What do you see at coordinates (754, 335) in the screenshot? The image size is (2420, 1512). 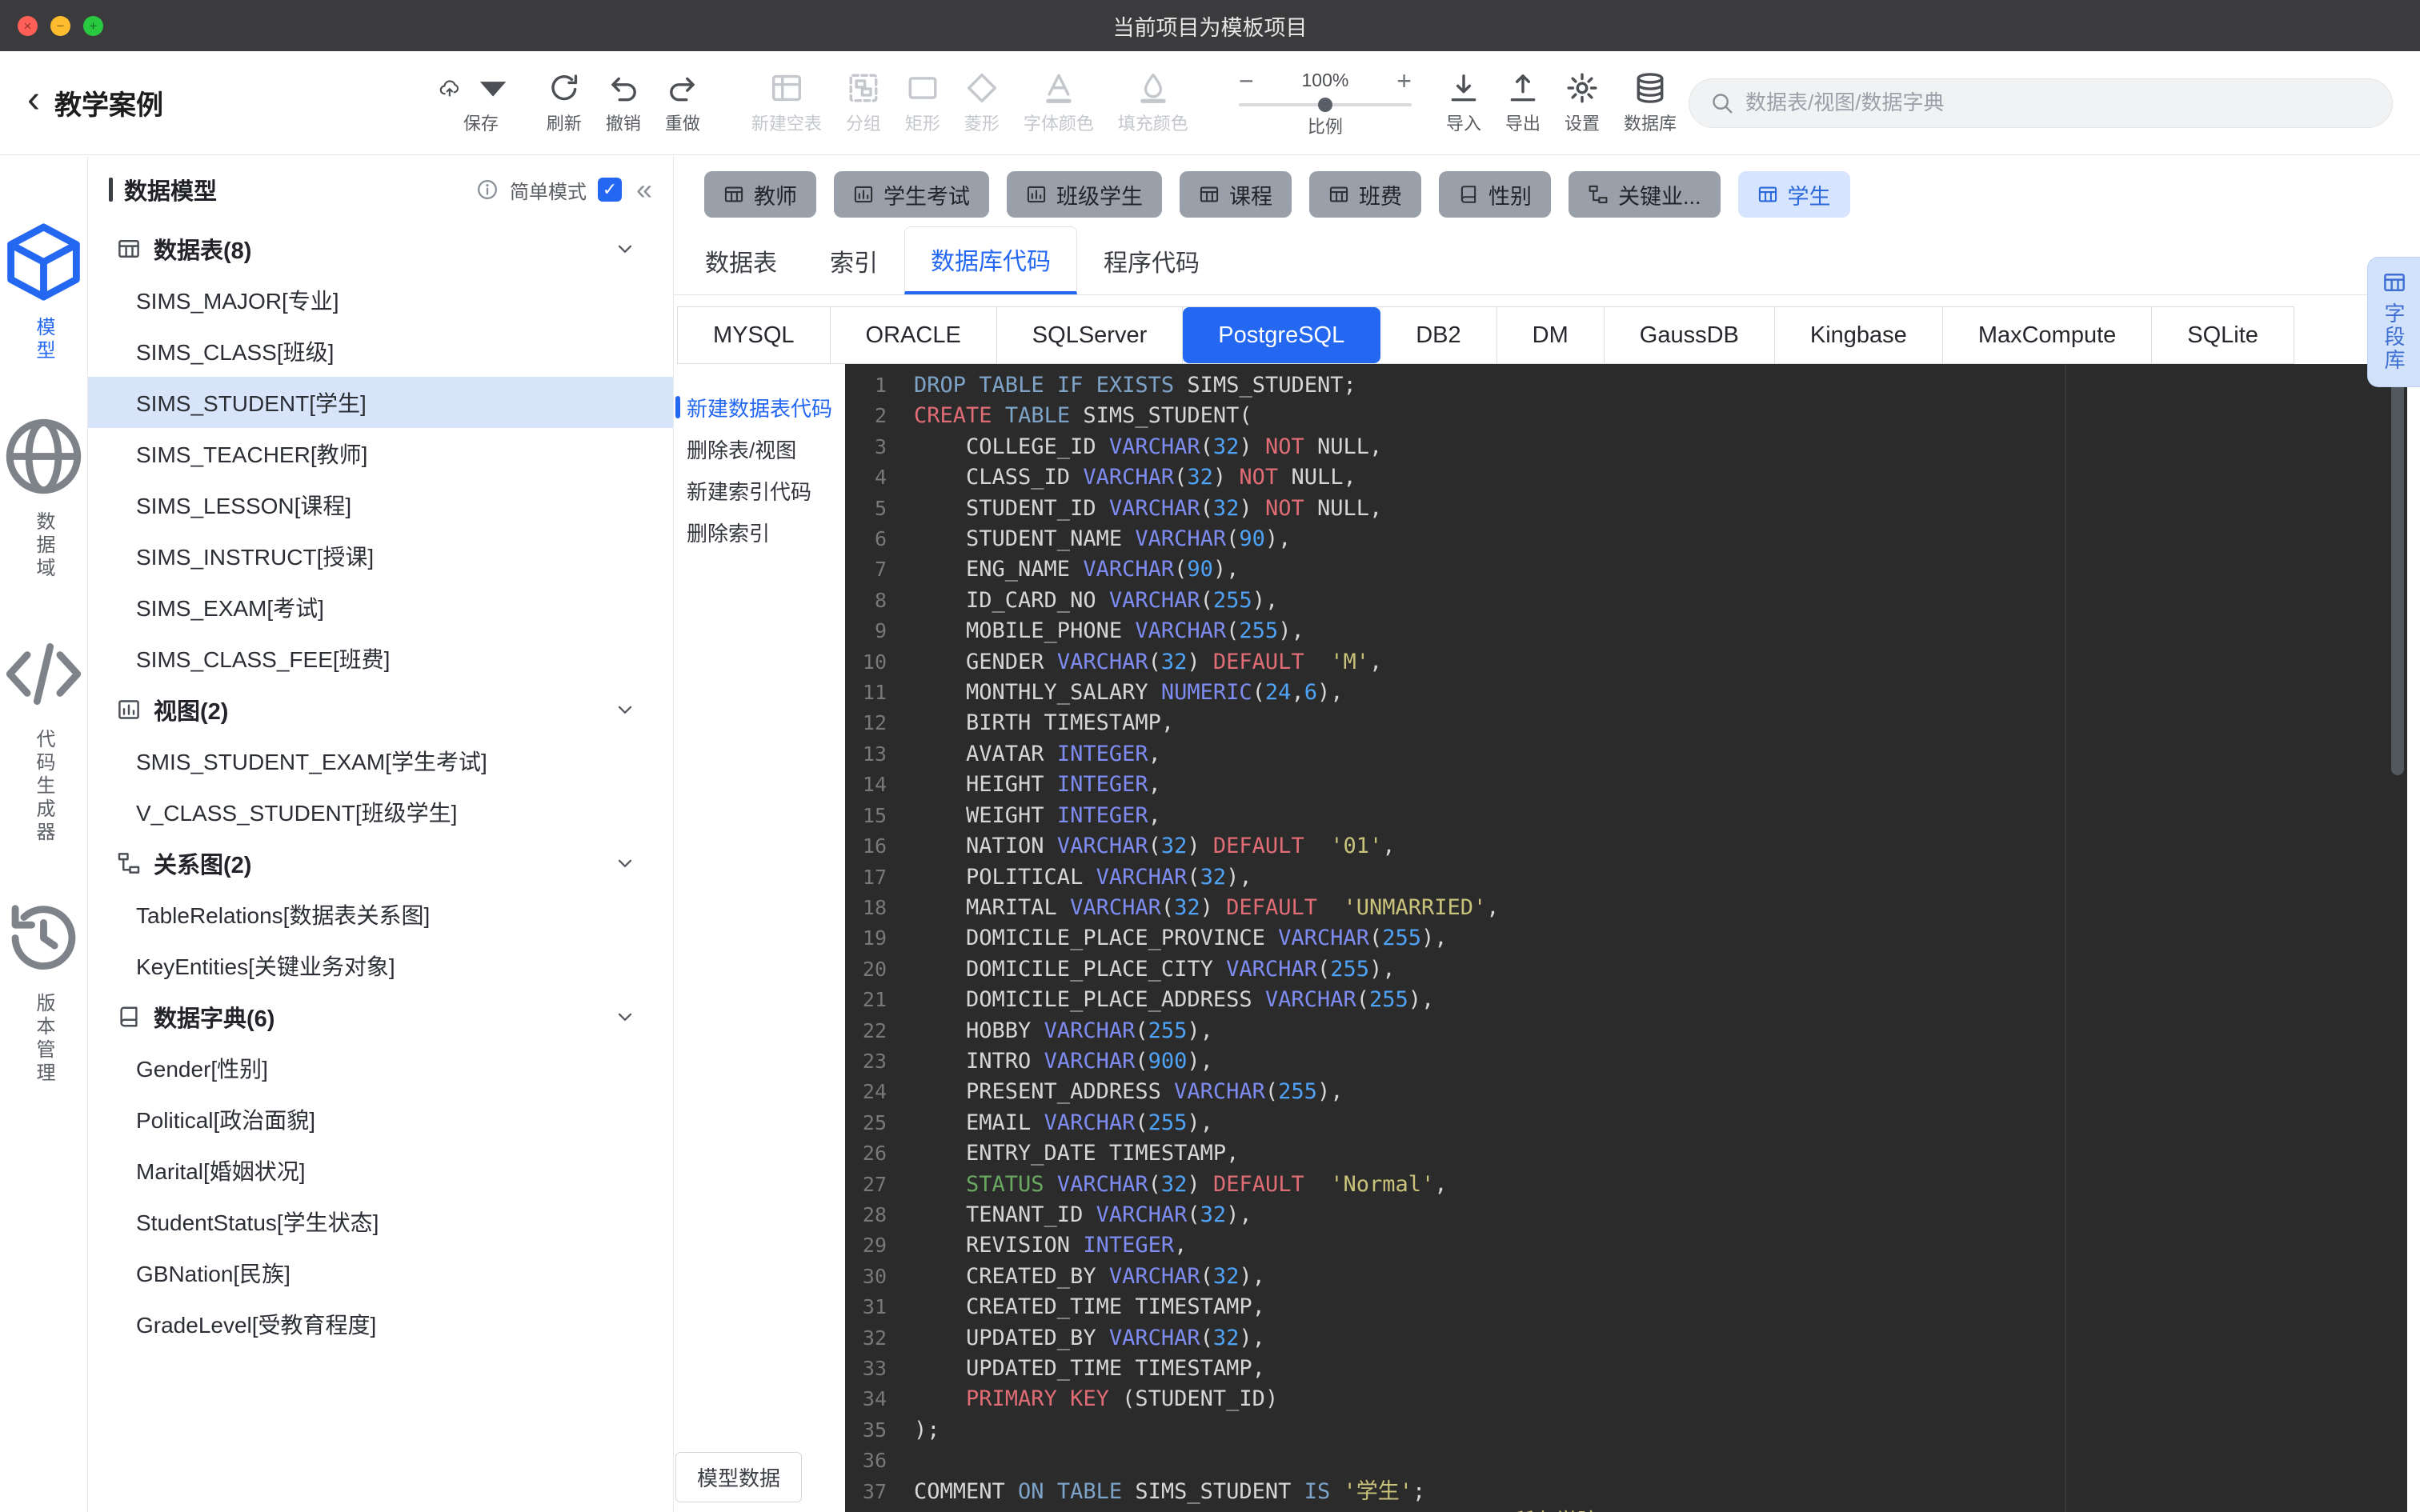 I see `dialect-tab-mysql: MYSQL` at bounding box center [754, 335].